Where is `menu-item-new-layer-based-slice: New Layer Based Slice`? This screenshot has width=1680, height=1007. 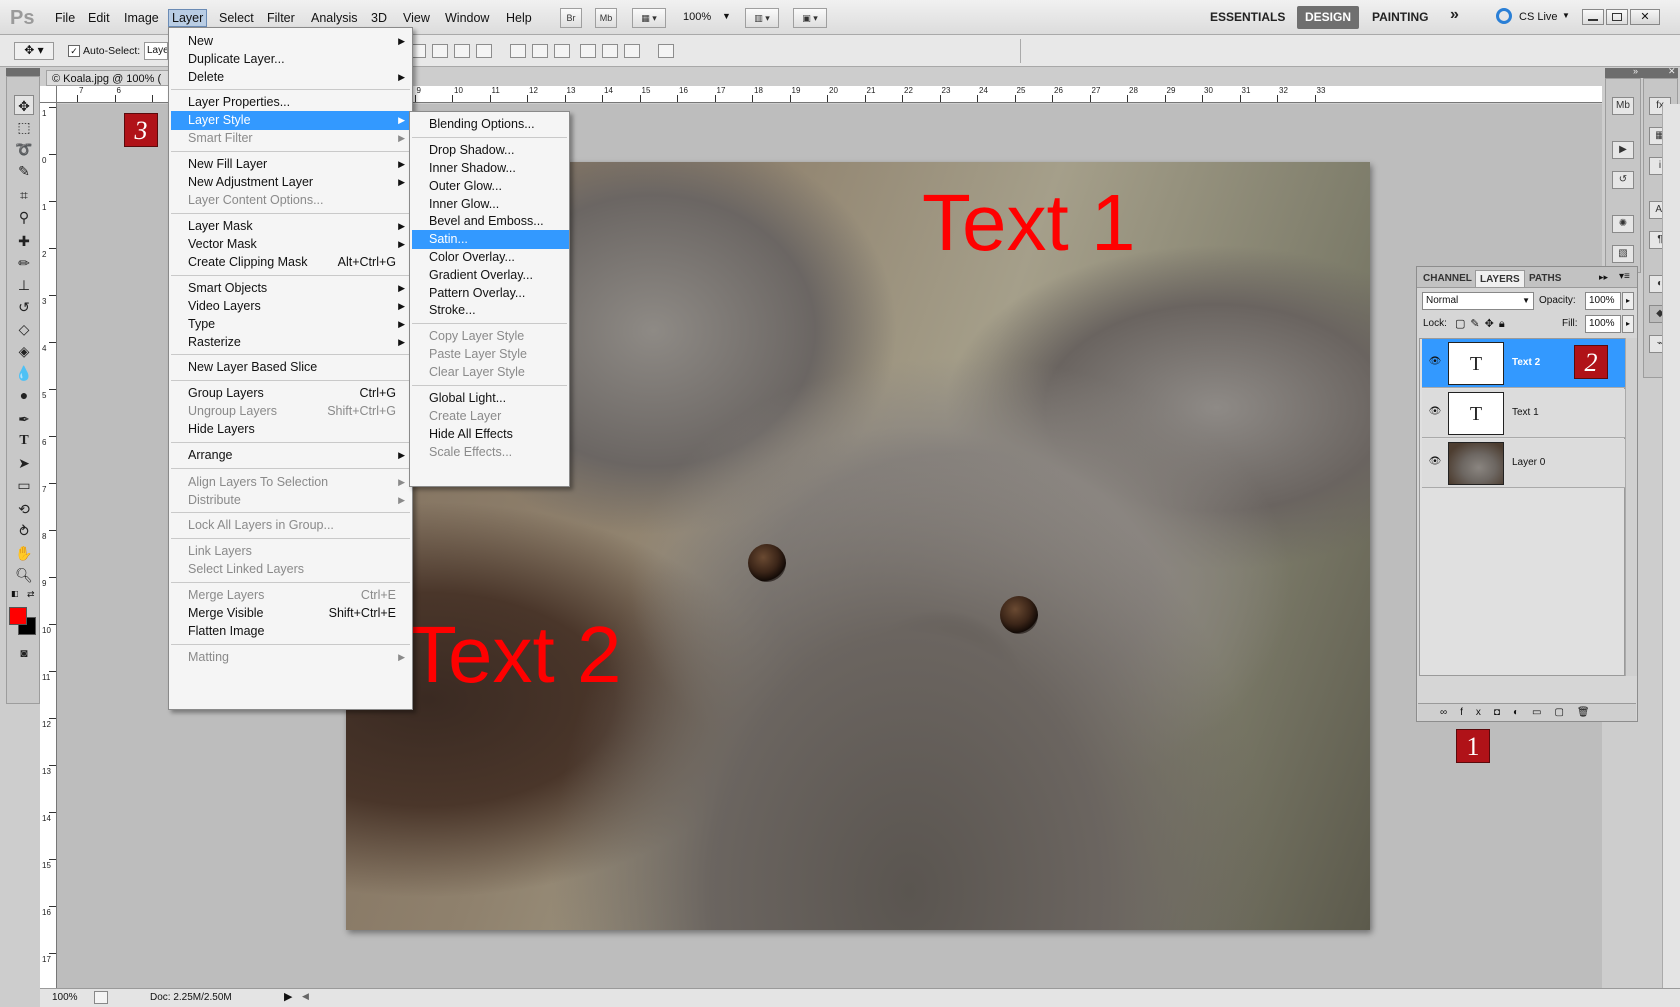 menu-item-new-layer-based-slice: New Layer Based Slice is located at coordinates (291, 367).